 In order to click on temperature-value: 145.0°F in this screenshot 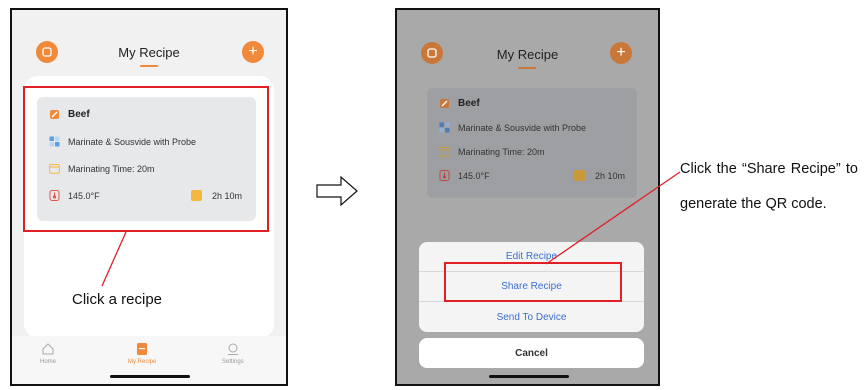, I will do `click(474, 175)`.